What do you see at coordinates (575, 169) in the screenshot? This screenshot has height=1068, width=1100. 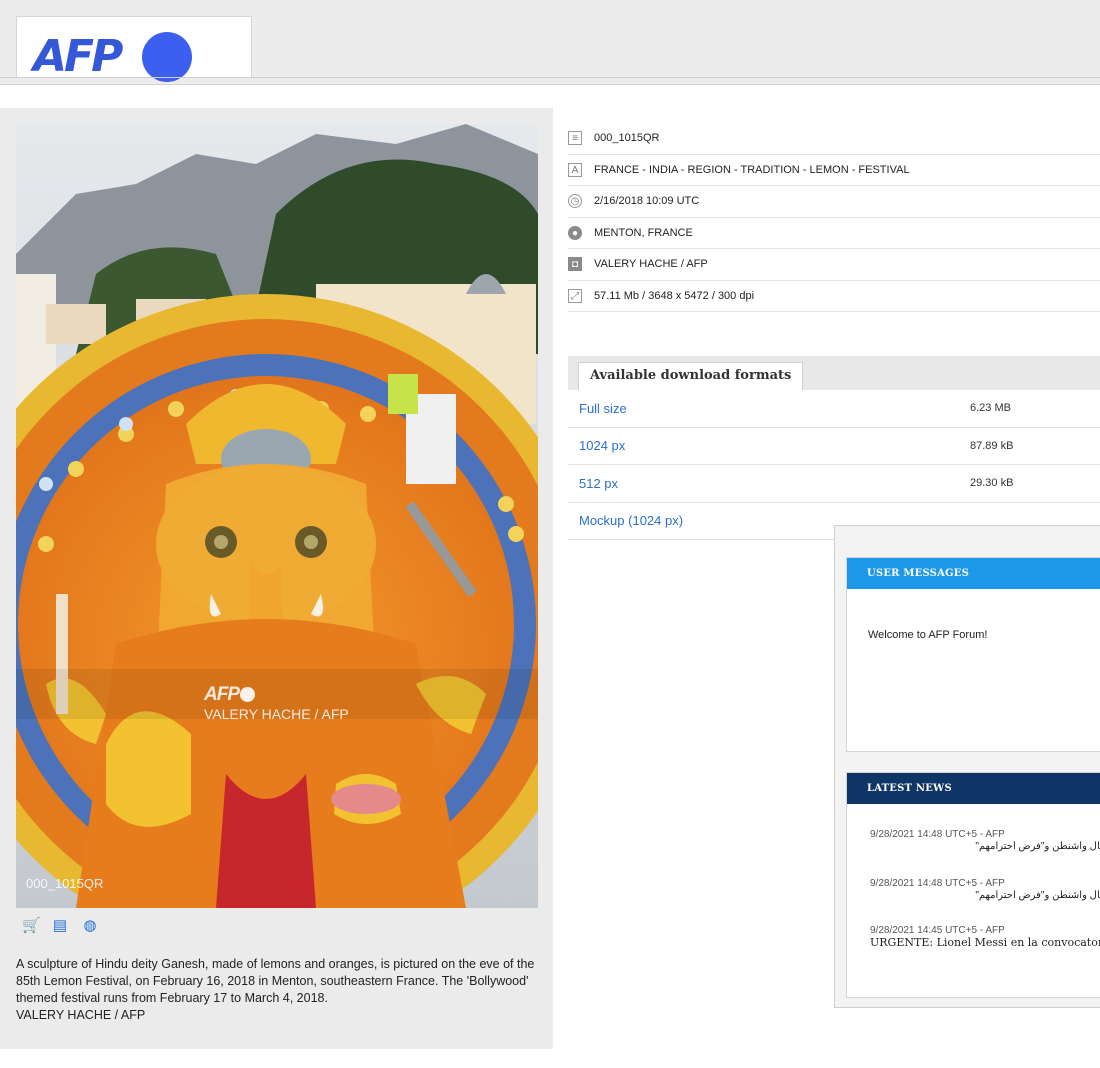 I see `letter-a-icon: A` at bounding box center [575, 169].